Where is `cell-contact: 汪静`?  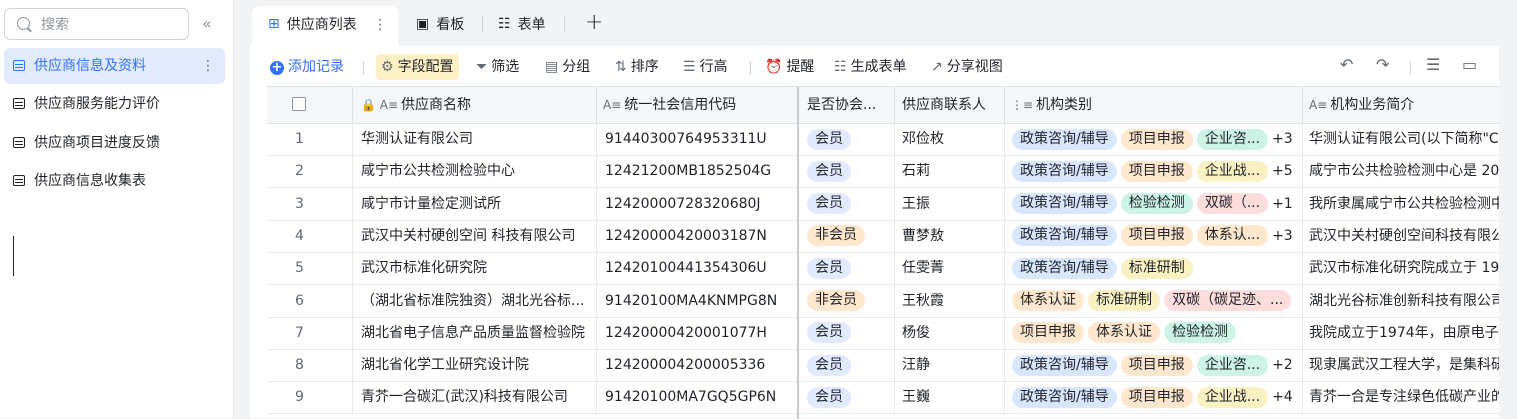
cell-contact: 汪静 is located at coordinates (950, 365).